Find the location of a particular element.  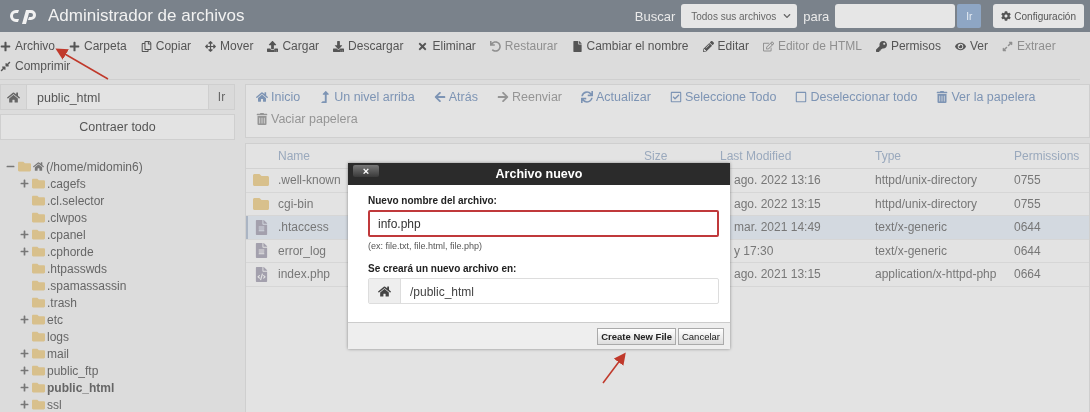

page-title: Administrador de archivos is located at coordinates (147, 16).